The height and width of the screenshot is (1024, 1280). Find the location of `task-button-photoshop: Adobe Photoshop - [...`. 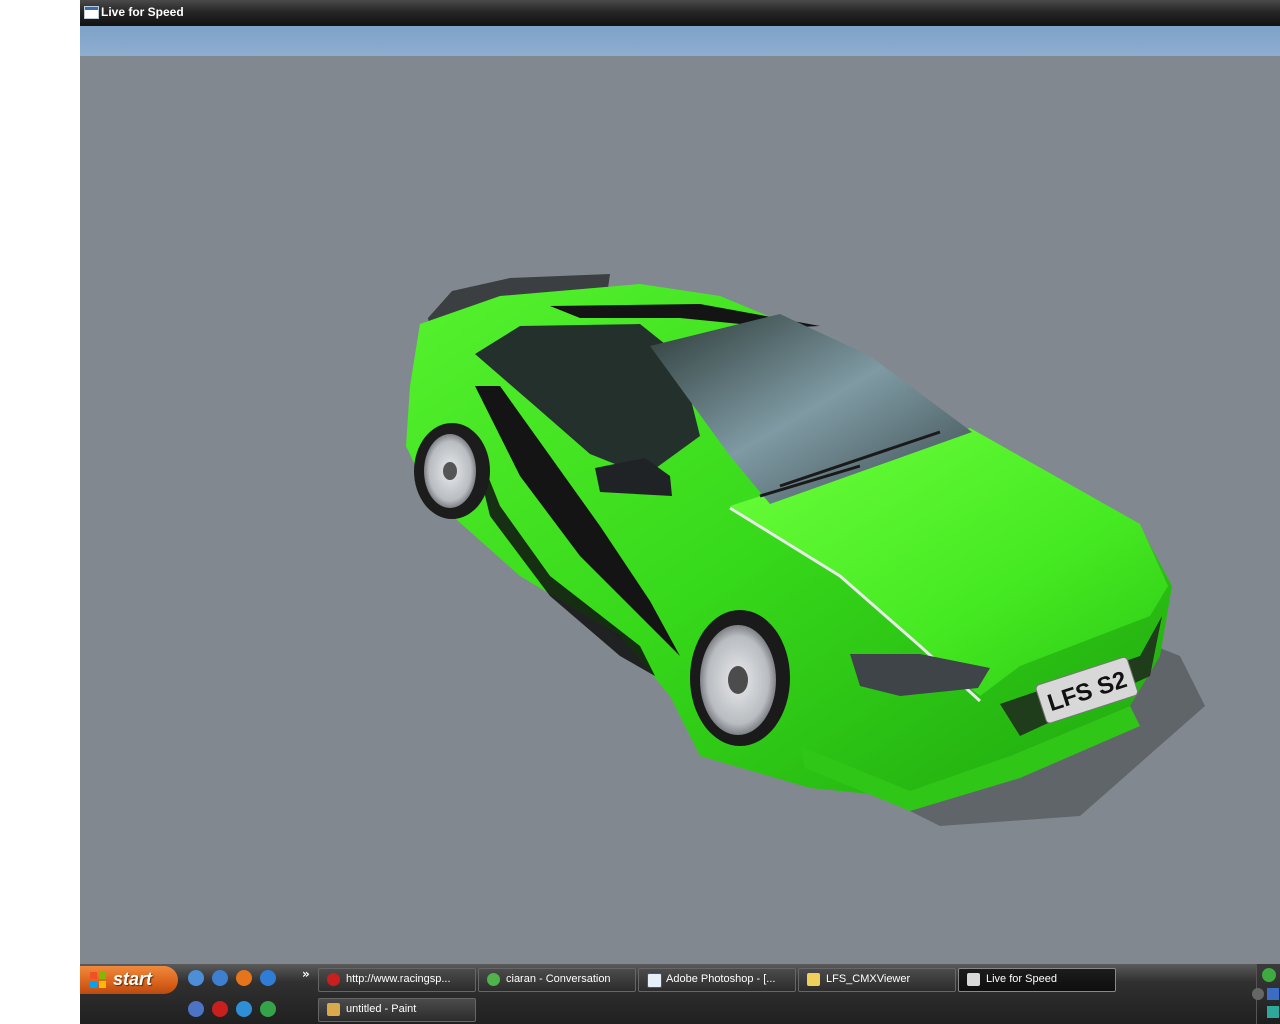

task-button-photoshop: Adobe Photoshop - [... is located at coordinates (717, 980).